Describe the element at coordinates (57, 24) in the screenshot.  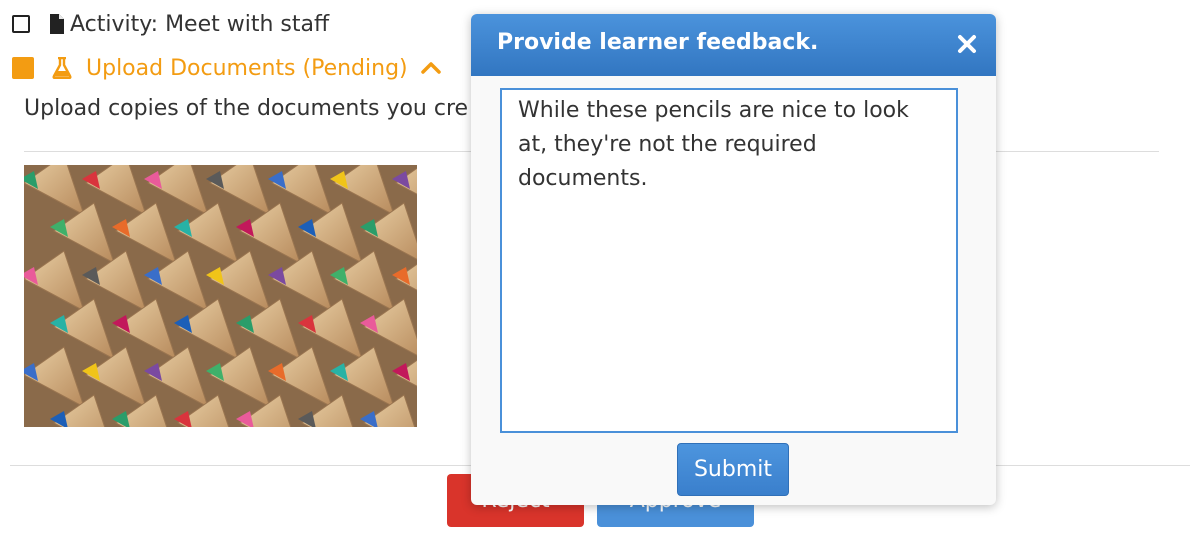
I see `document-icon` at that location.